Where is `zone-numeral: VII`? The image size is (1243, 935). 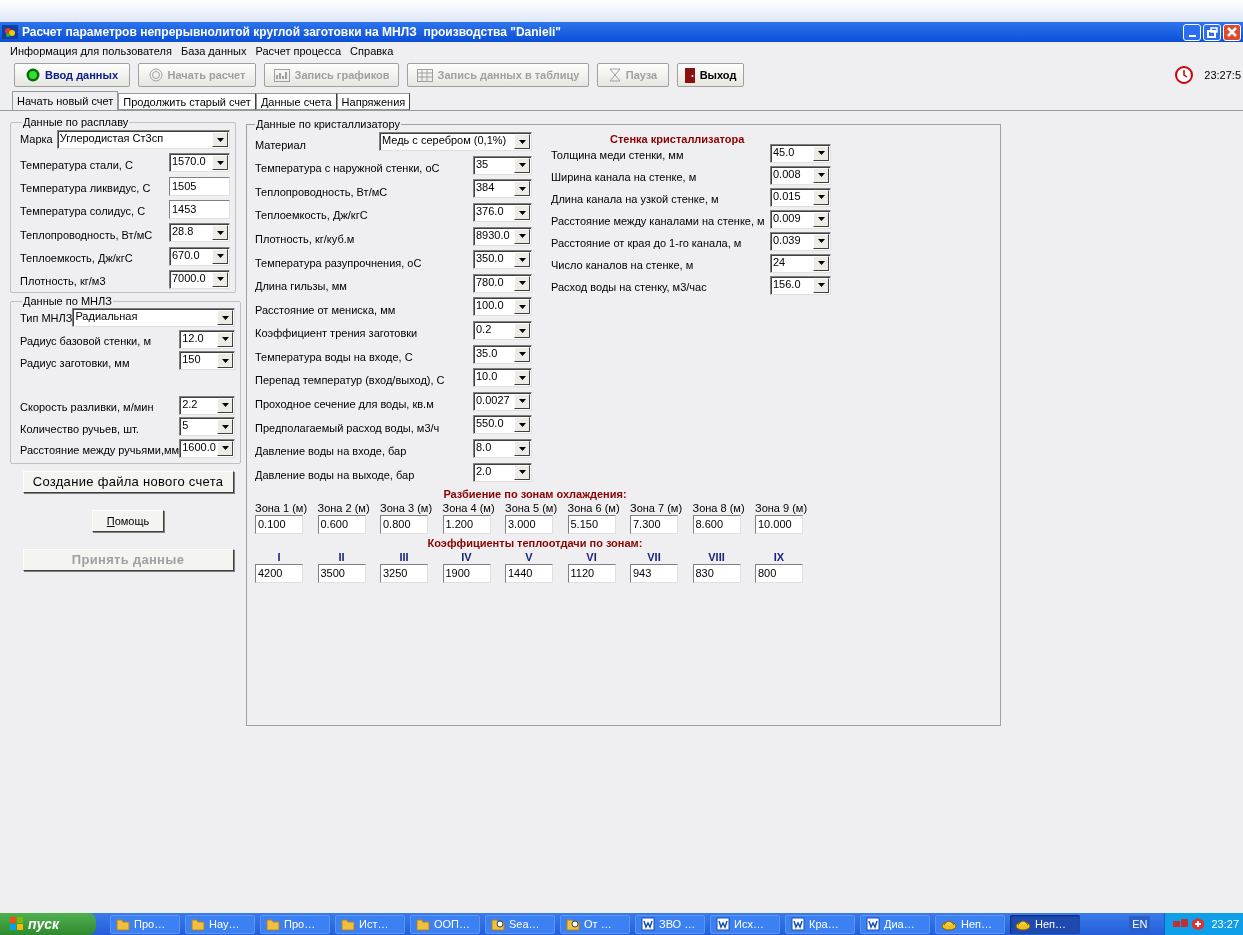 zone-numeral: VII is located at coordinates (654, 556).